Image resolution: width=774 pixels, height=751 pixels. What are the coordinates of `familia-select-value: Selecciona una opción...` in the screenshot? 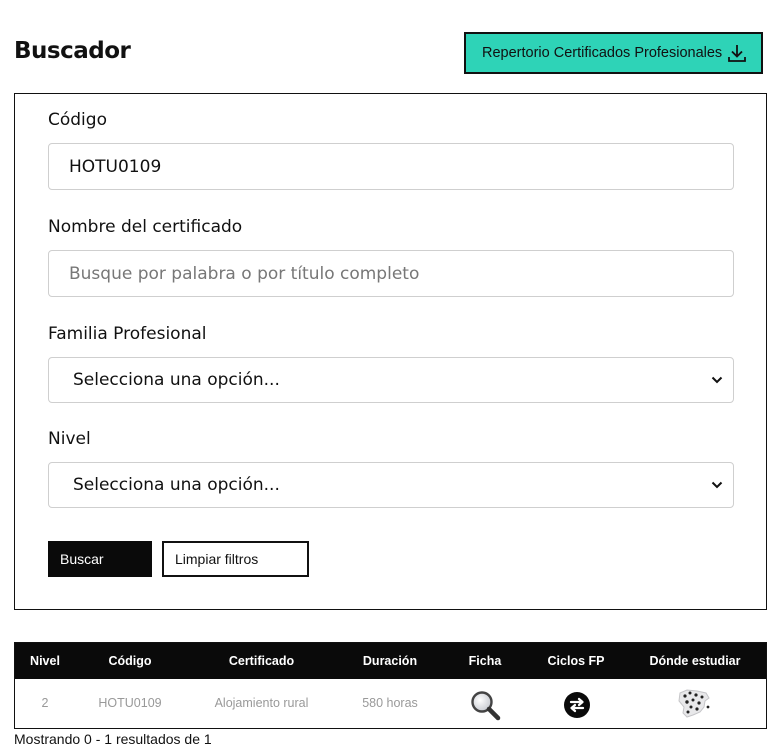 It's located at (176, 380).